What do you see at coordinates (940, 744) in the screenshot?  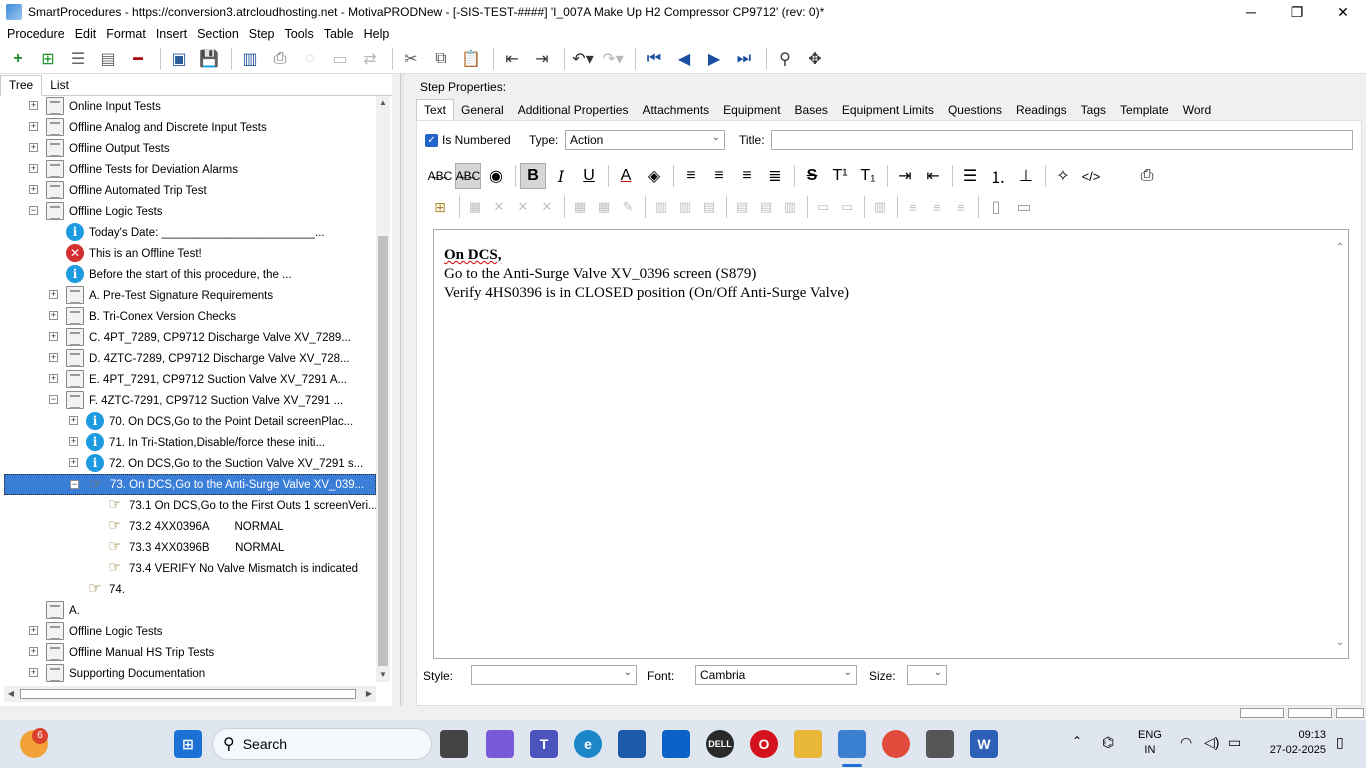 I see `remote-app-icon` at bounding box center [940, 744].